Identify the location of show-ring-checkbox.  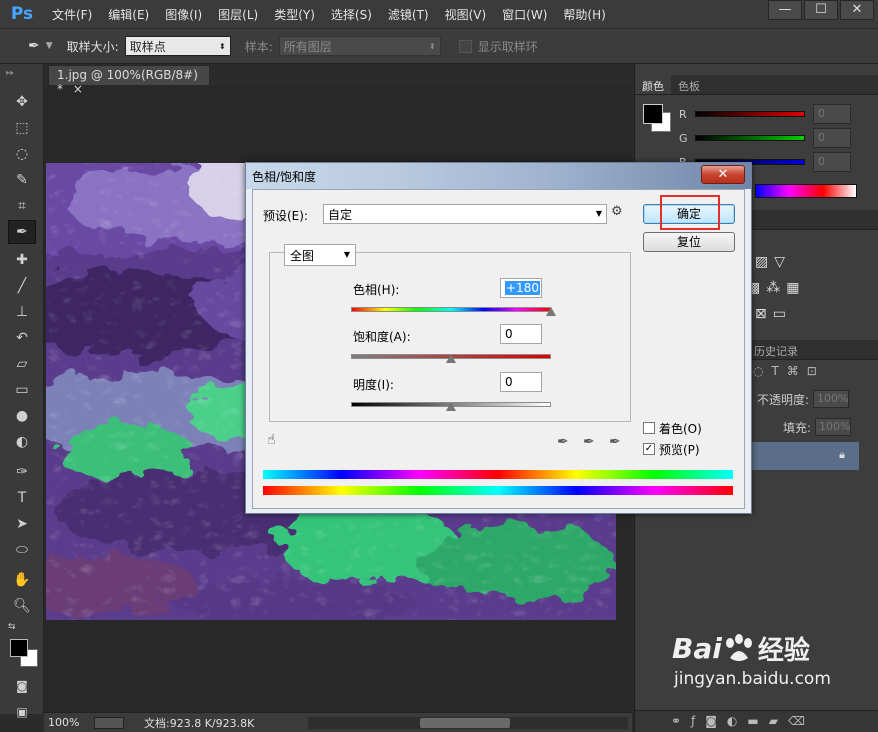
(465, 46).